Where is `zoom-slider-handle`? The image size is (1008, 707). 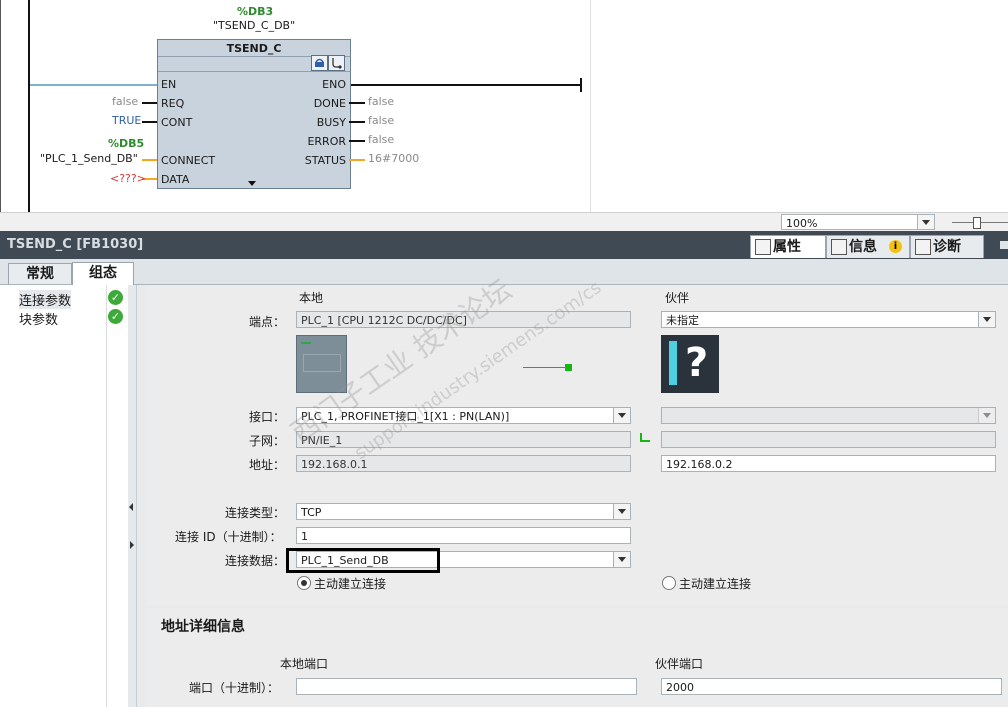
zoom-slider-handle is located at coordinates (977, 223).